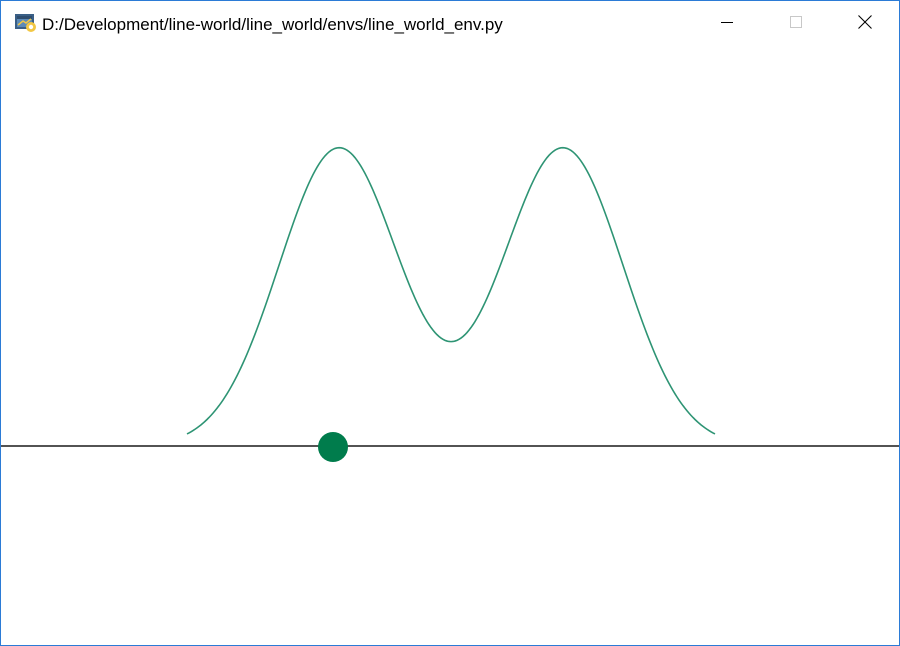  I want to click on agent-dot, so click(333, 447).